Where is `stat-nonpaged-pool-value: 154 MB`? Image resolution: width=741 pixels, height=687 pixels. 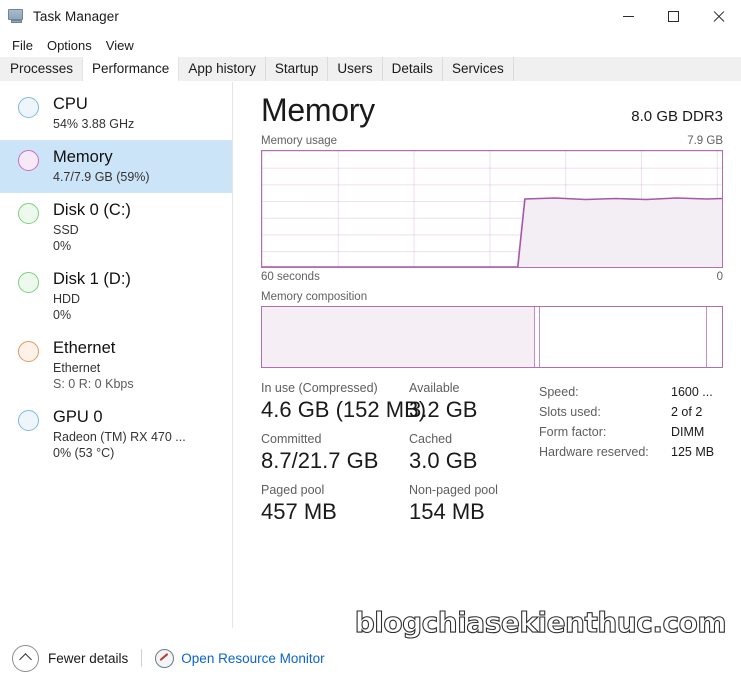
stat-nonpaged-pool-value: 154 MB is located at coordinates (447, 511).